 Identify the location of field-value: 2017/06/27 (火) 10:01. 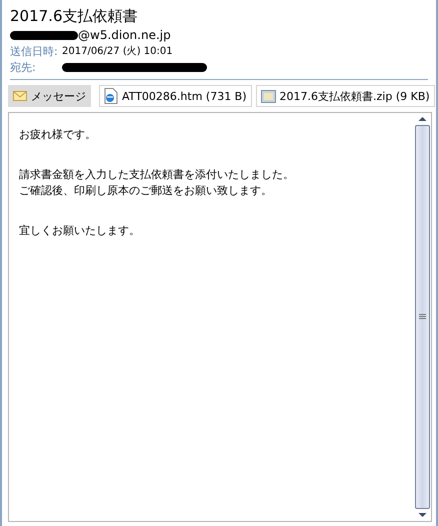
(117, 51).